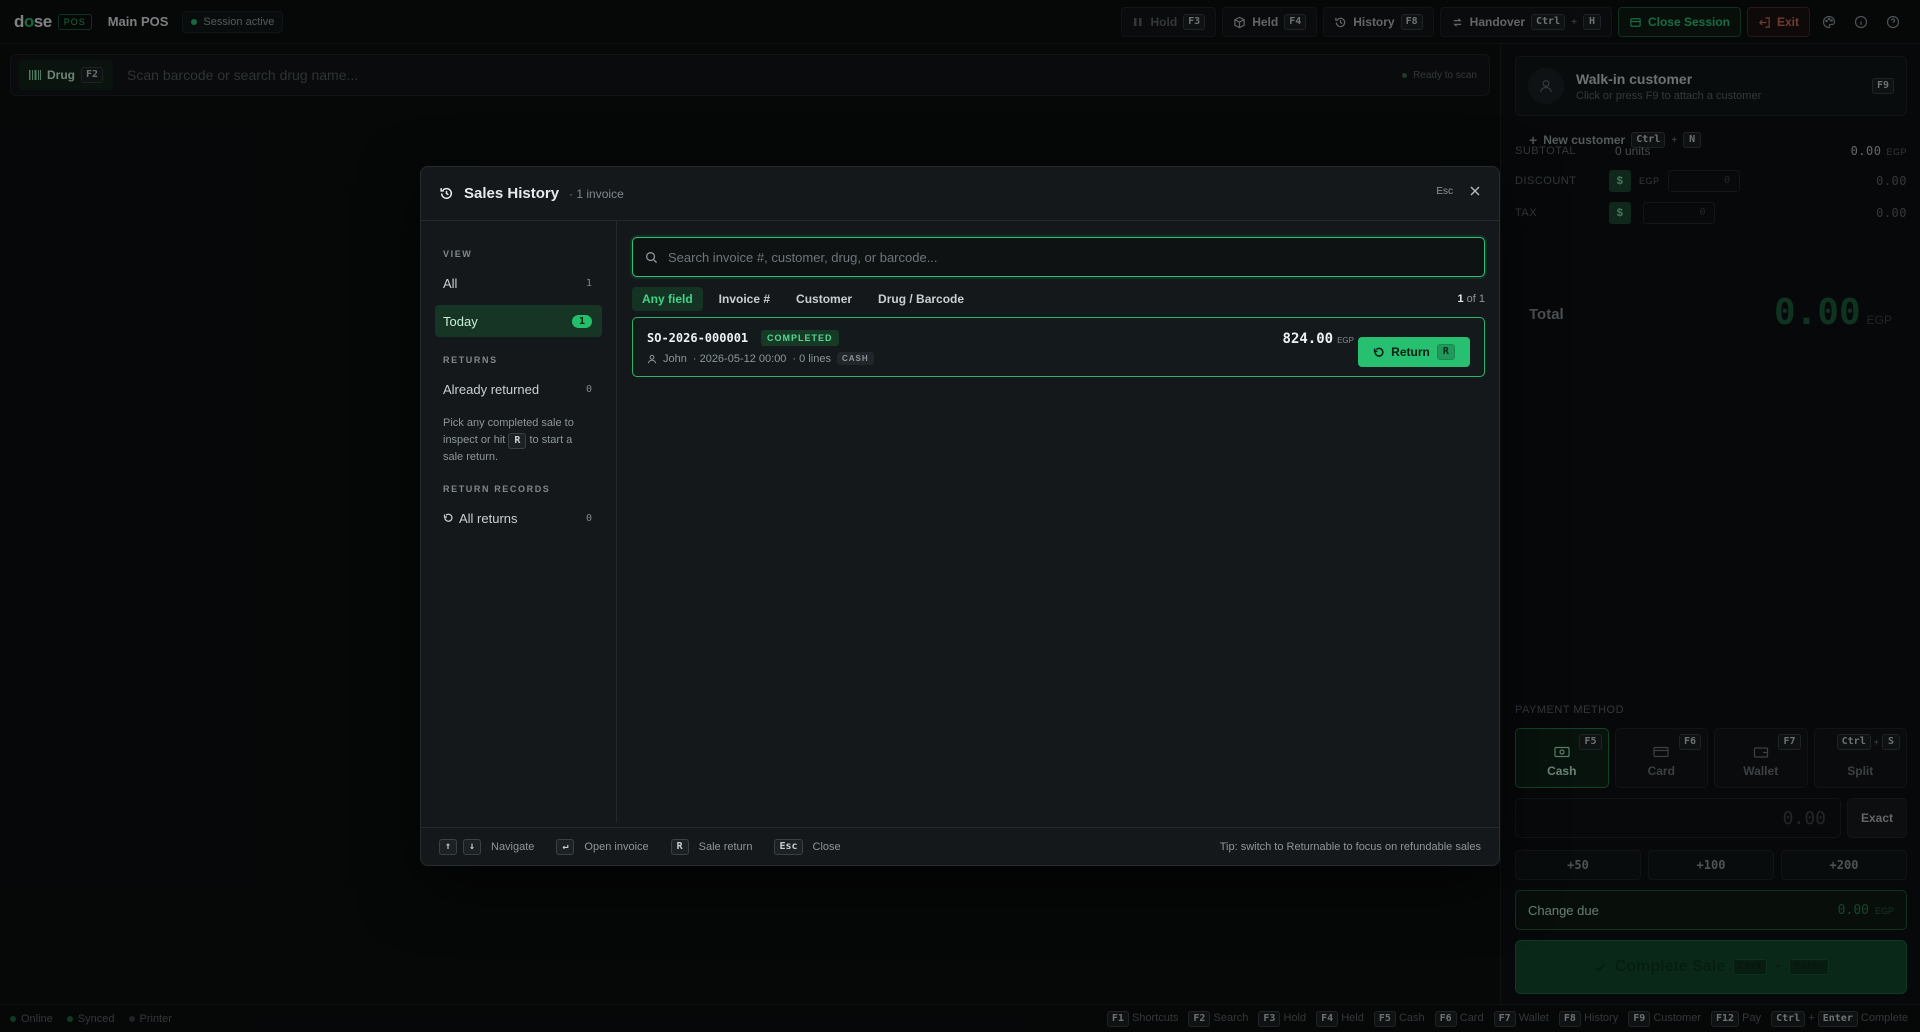  I want to click on invoice-amount: 824.00 EGP, so click(1318, 339).